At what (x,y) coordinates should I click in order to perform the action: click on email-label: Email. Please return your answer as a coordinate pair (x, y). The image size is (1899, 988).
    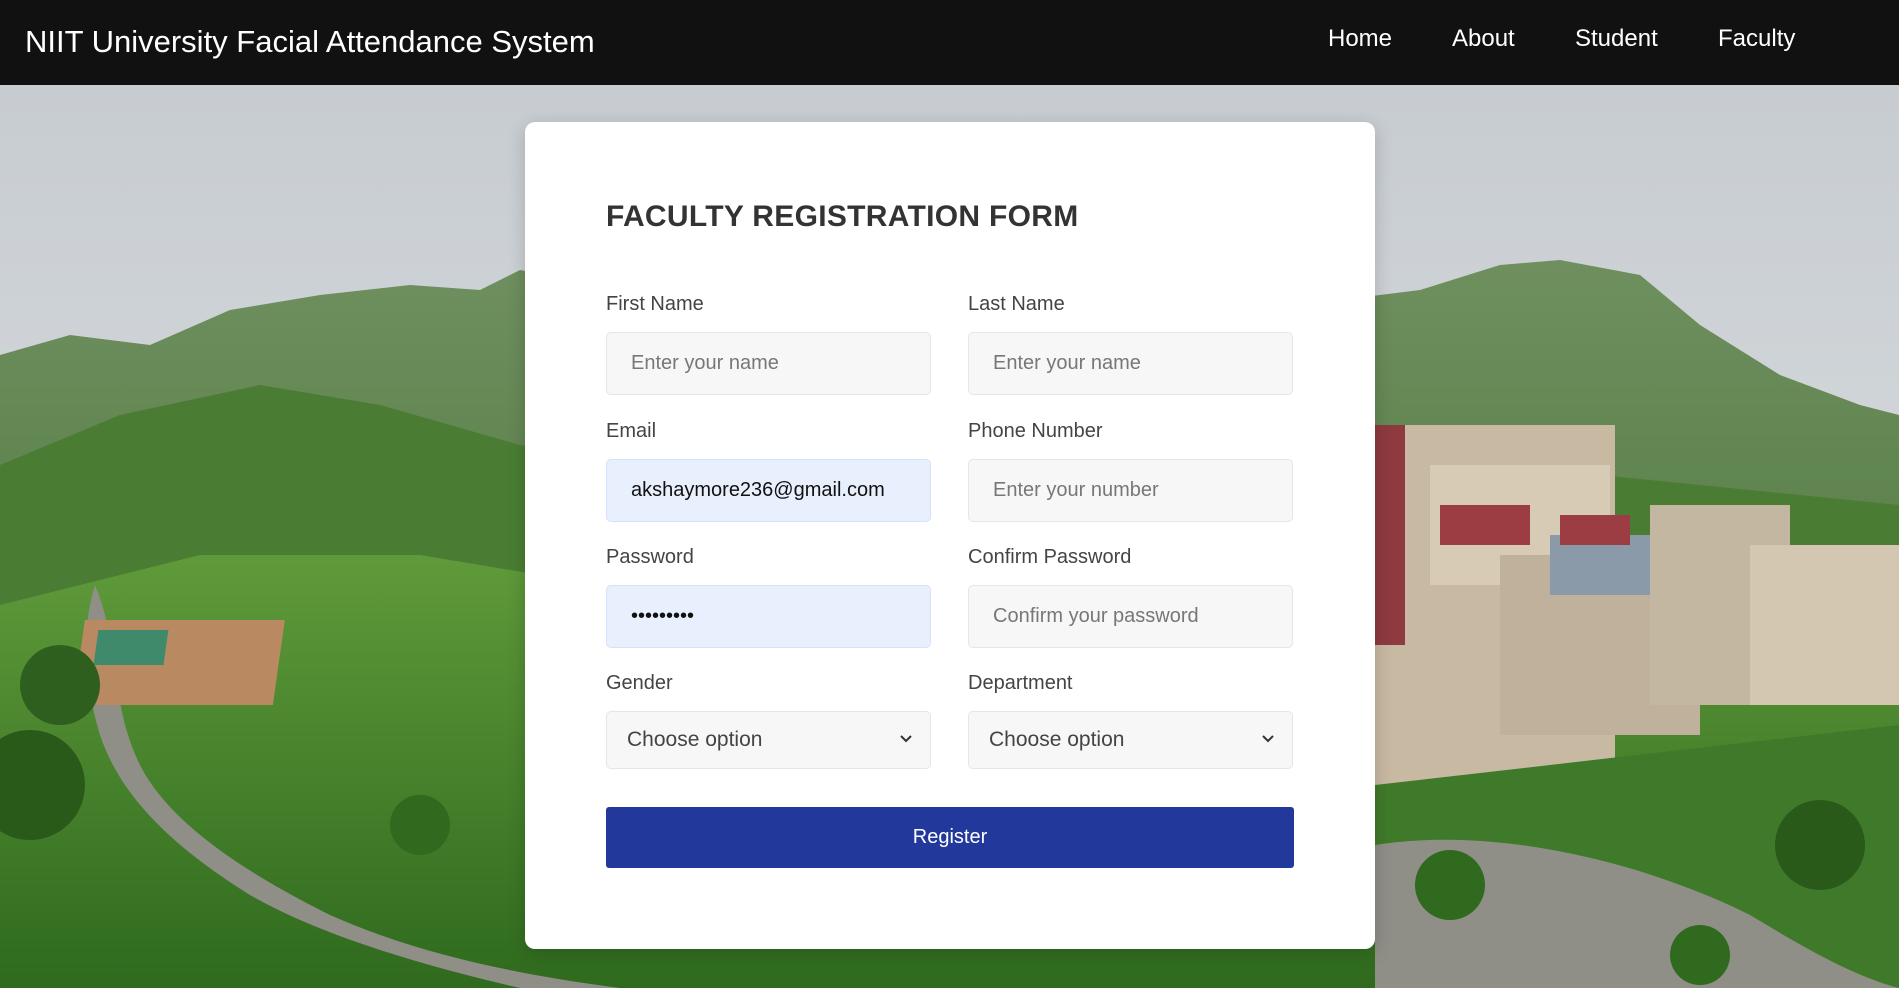
    Looking at the image, I should click on (631, 431).